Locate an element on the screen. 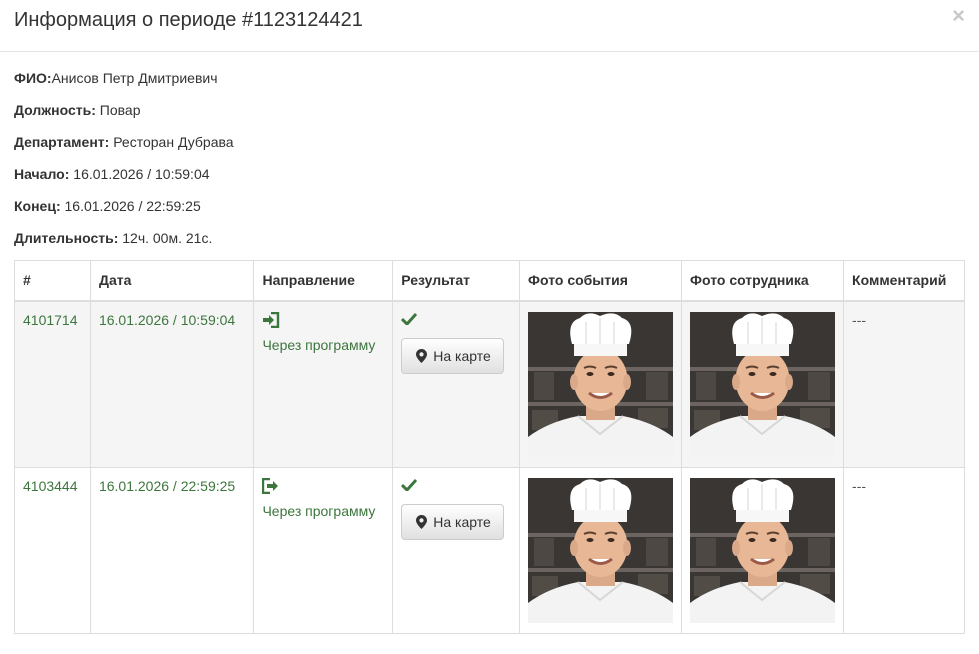 The image size is (979, 654). column-header-date: Дата is located at coordinates (172, 281).